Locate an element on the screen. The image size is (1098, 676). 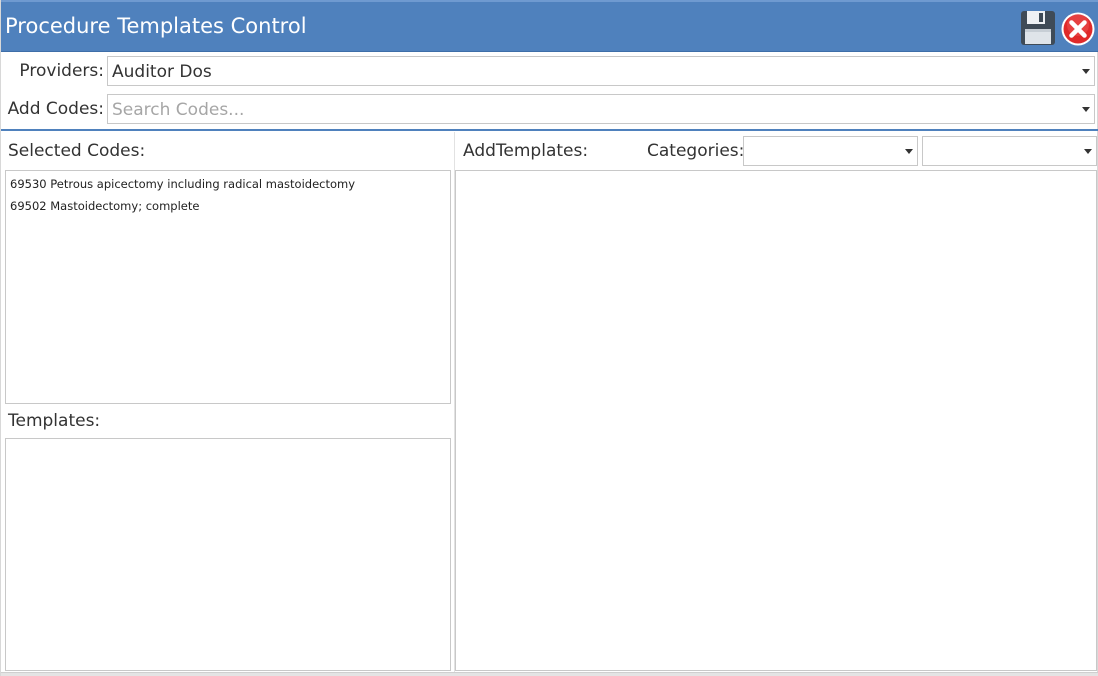
window-title: Procedure Templates Control is located at coordinates (156, 26).